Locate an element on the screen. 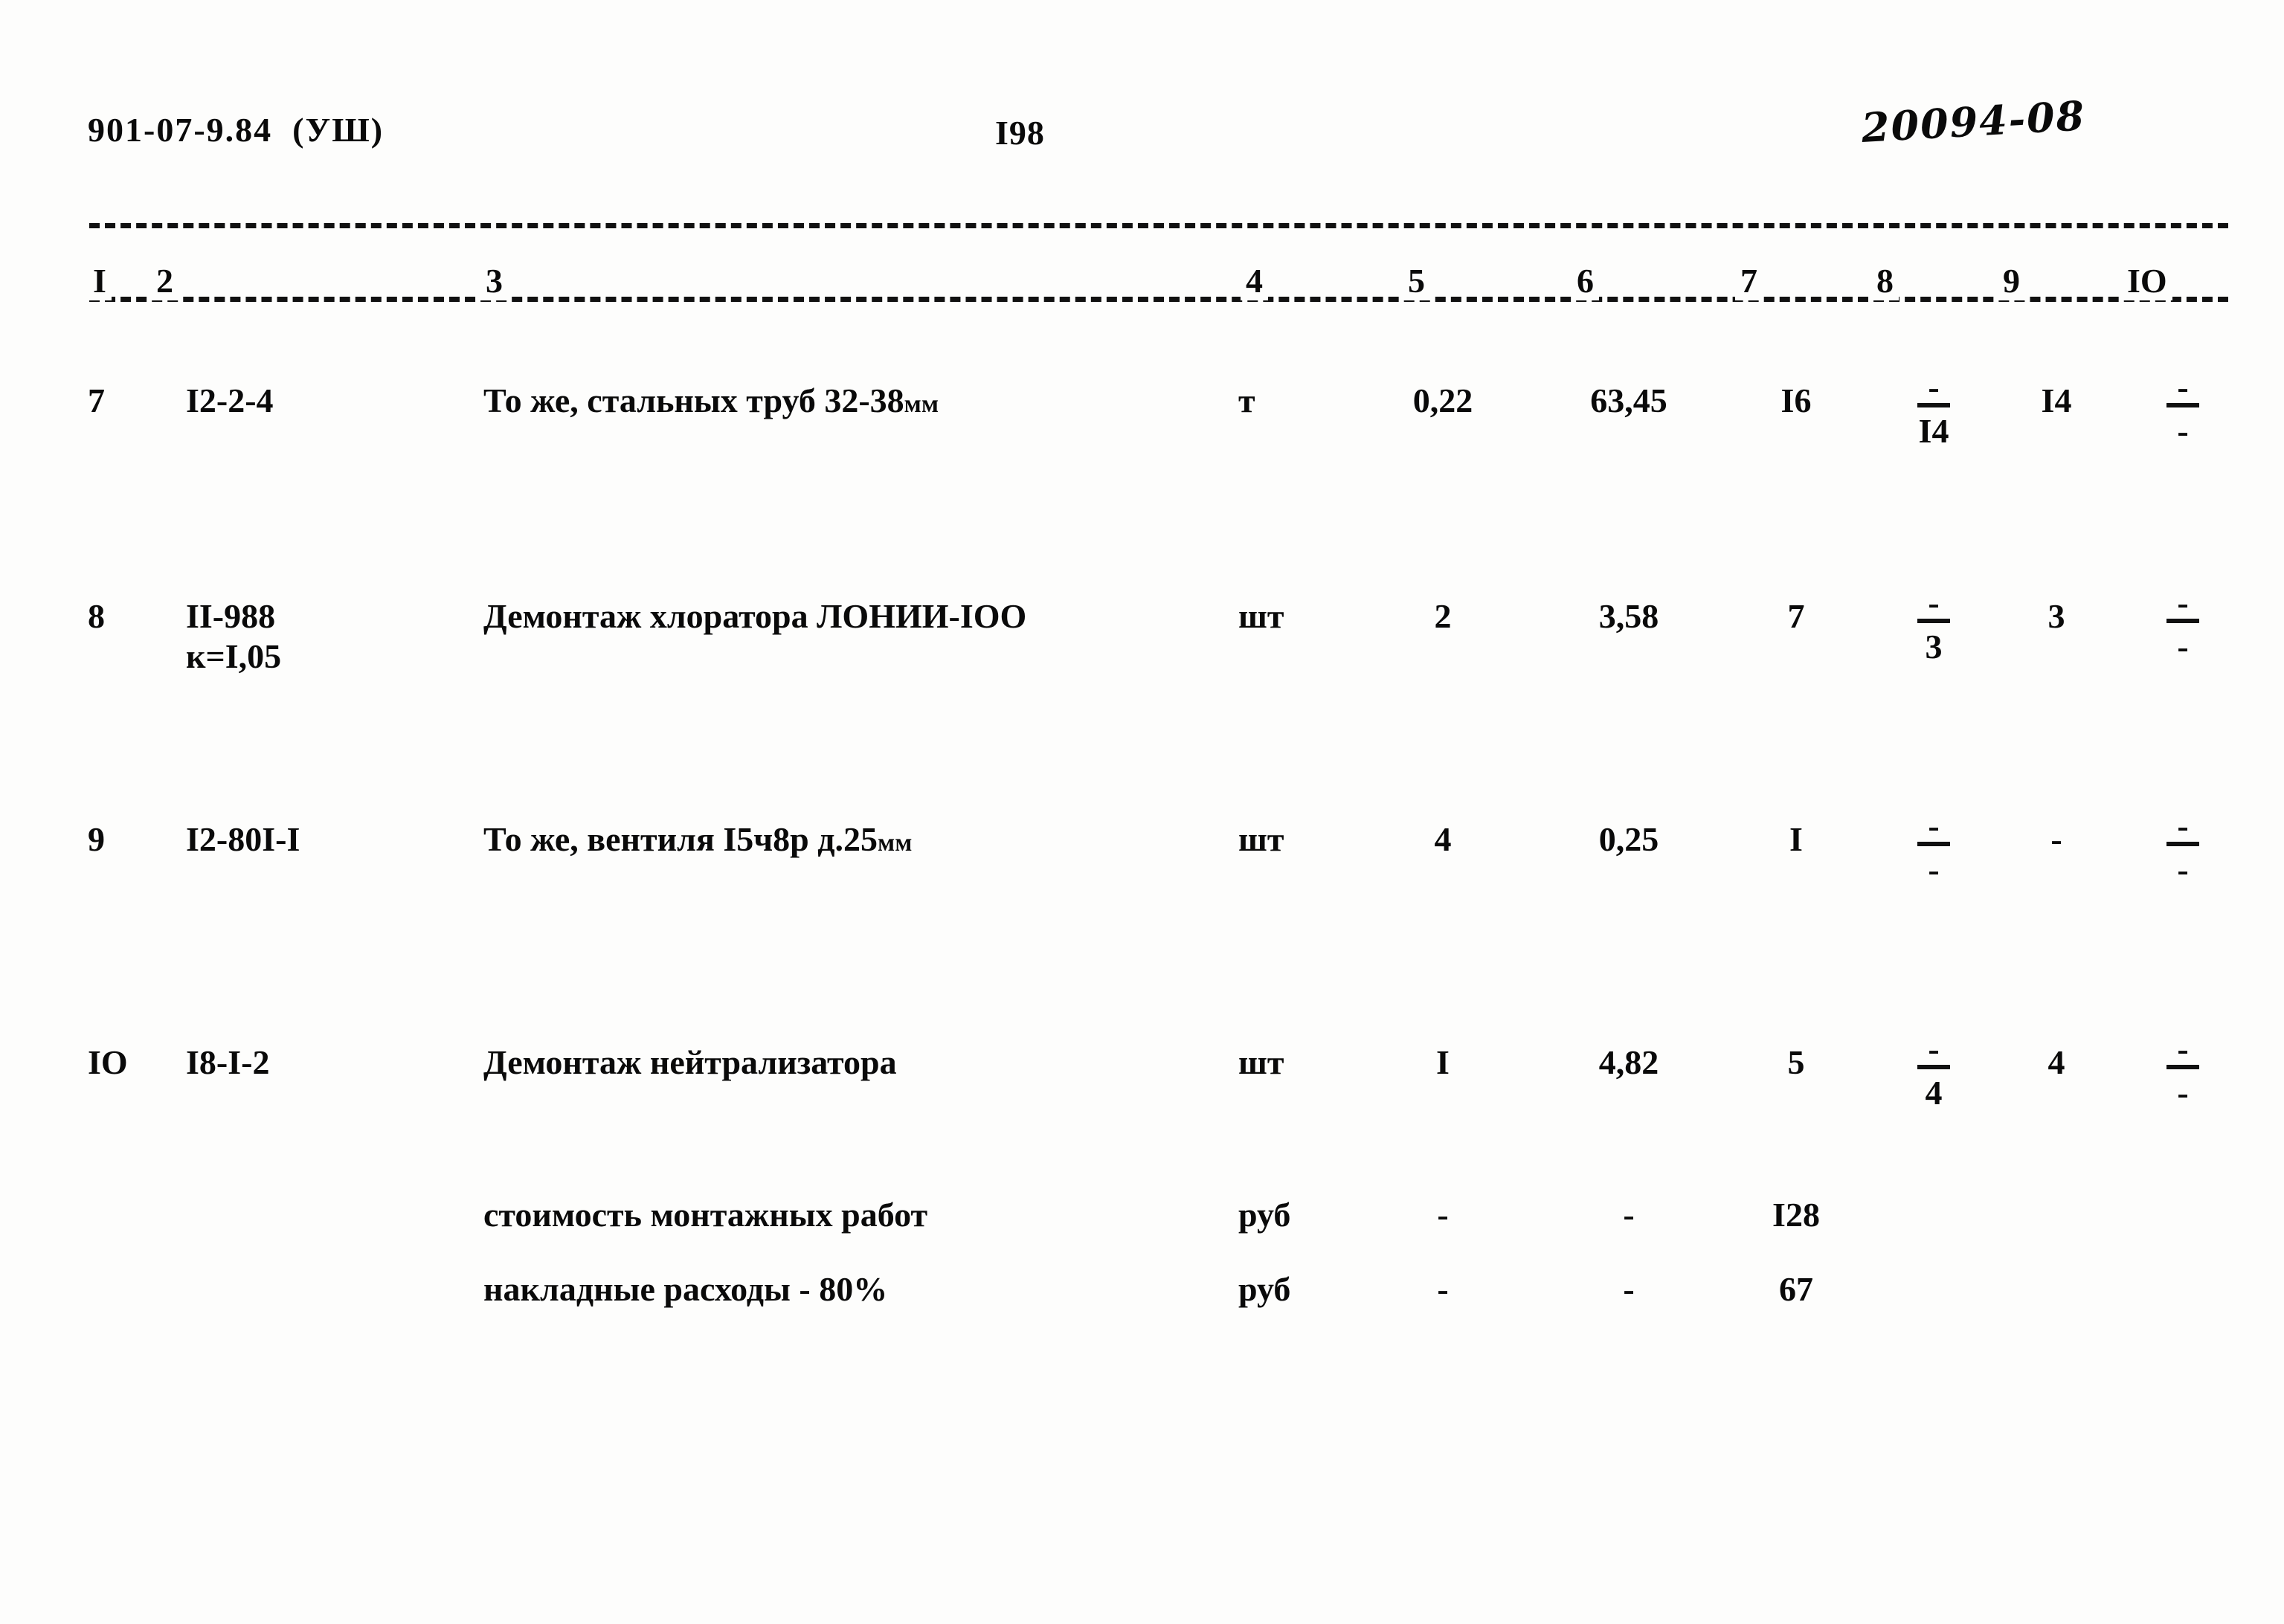  row-sum: I6 is located at coordinates (1796, 400).